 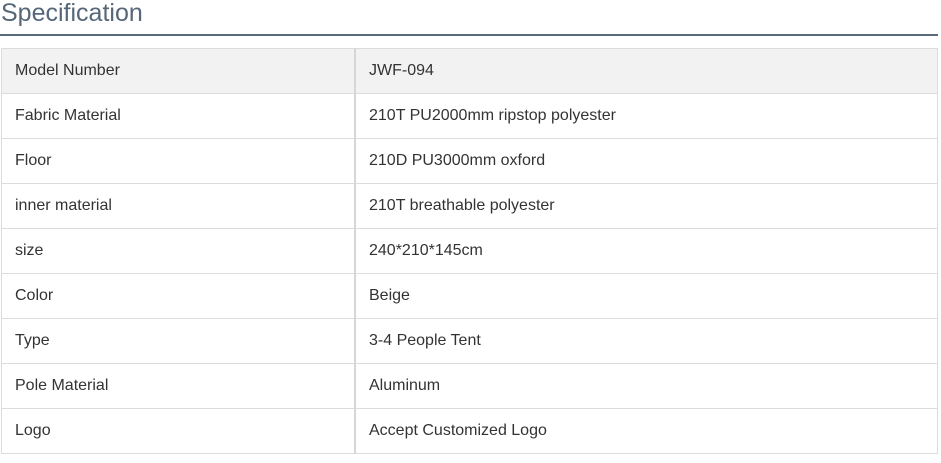 What do you see at coordinates (646, 161) in the screenshot?
I see `spec-value: 210D PU3000mm oxford` at bounding box center [646, 161].